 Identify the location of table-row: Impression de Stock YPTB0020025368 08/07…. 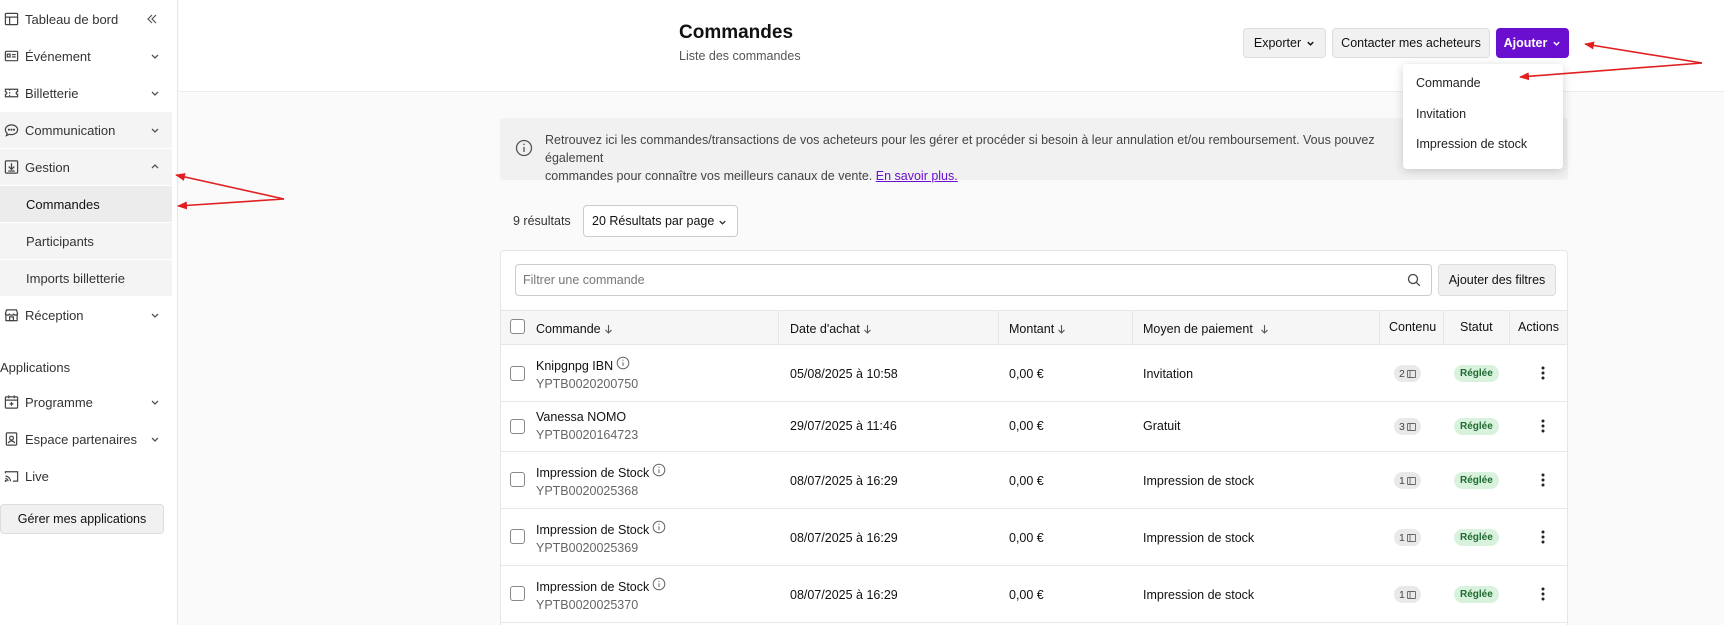
(1034, 480).